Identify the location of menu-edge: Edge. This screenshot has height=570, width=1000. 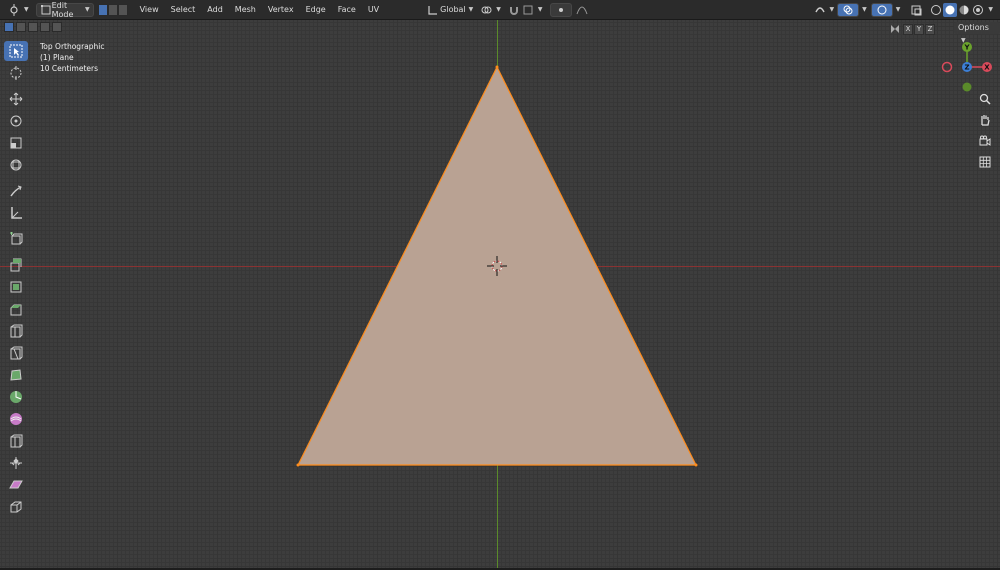
(316, 10).